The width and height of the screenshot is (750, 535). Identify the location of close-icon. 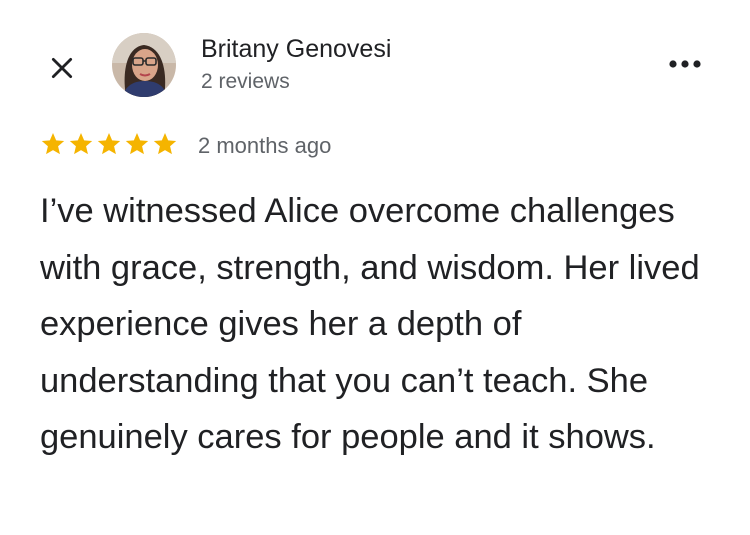
(62, 68).